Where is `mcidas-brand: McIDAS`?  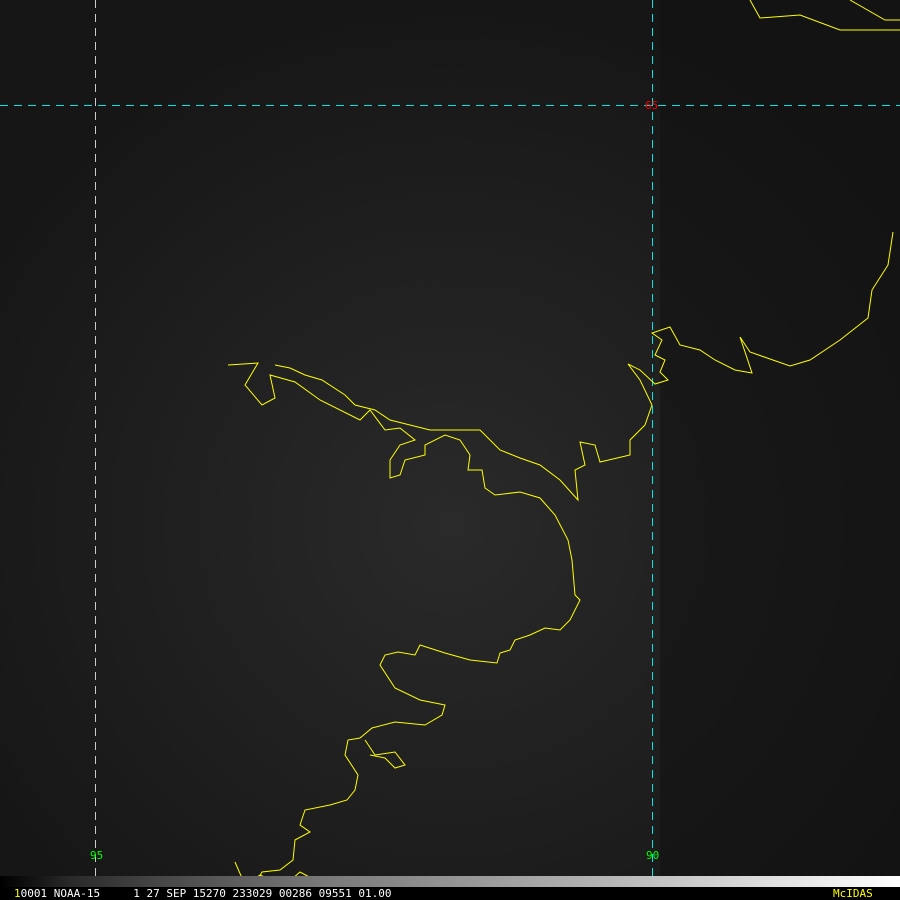 mcidas-brand: McIDAS is located at coordinates (853, 893).